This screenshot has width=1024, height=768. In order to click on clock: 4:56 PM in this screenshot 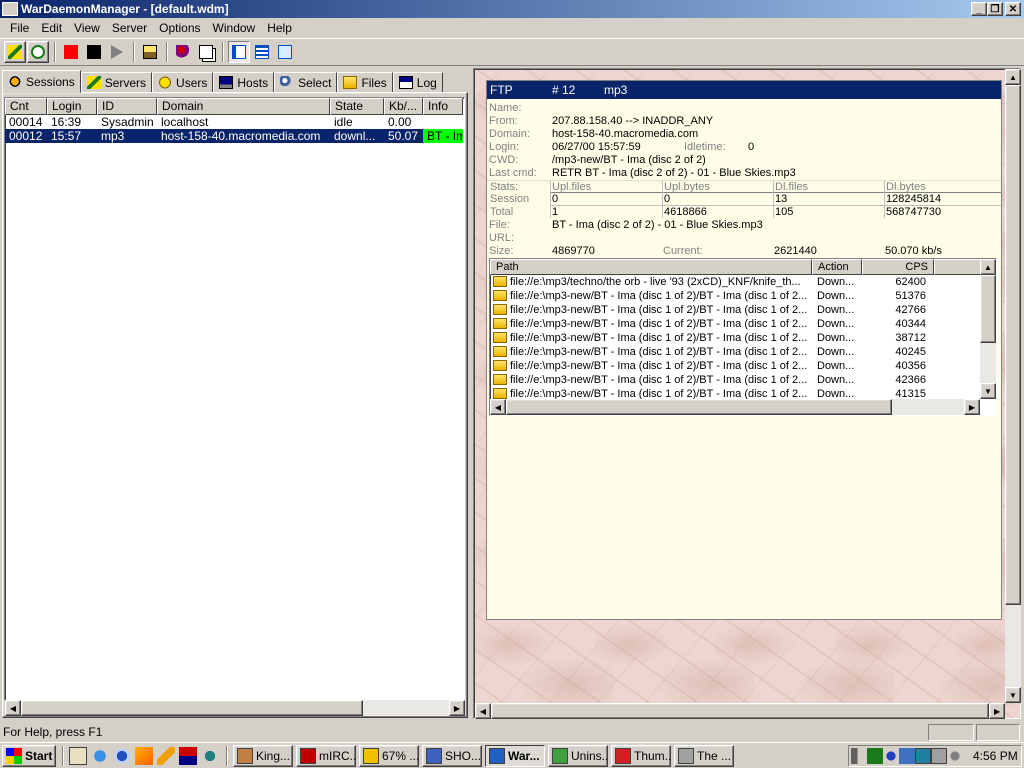, I will do `click(995, 756)`.